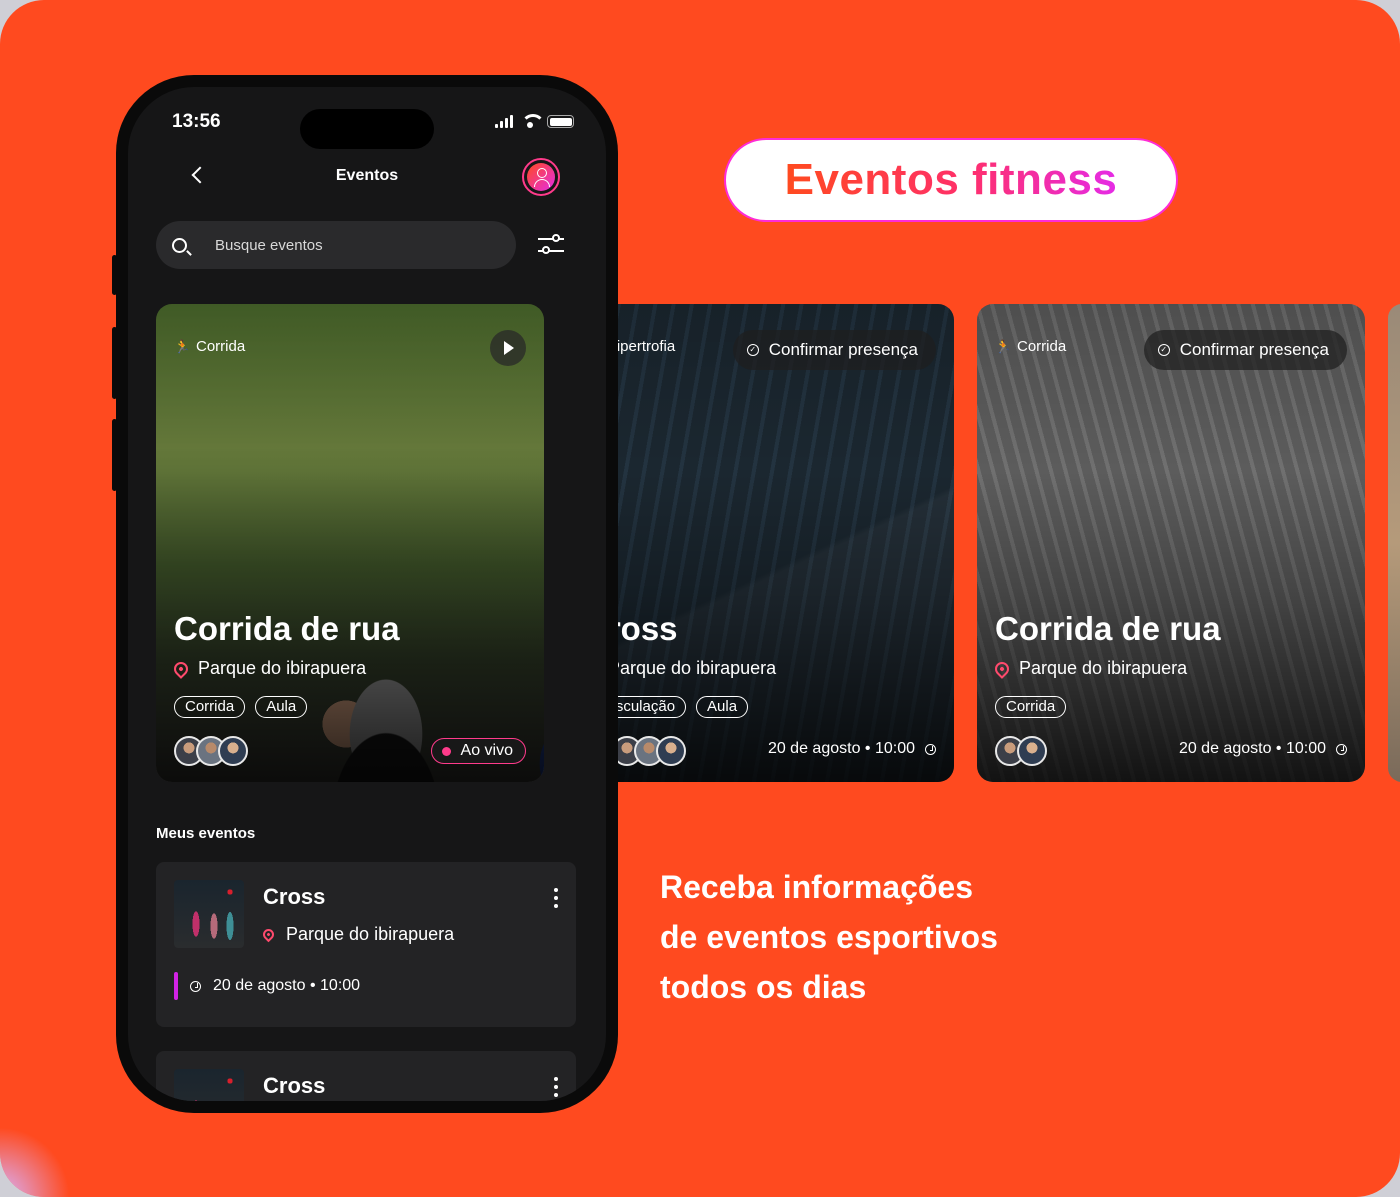  I want to click on event-datetime: 20 de agosto • 10:00, so click(275, 986).